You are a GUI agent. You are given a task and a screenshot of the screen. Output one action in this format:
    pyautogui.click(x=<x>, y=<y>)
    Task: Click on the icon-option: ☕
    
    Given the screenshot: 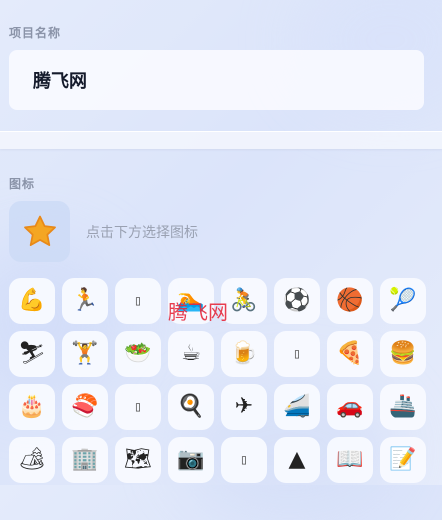 What is the action you would take?
    pyautogui.click(x=191, y=354)
    